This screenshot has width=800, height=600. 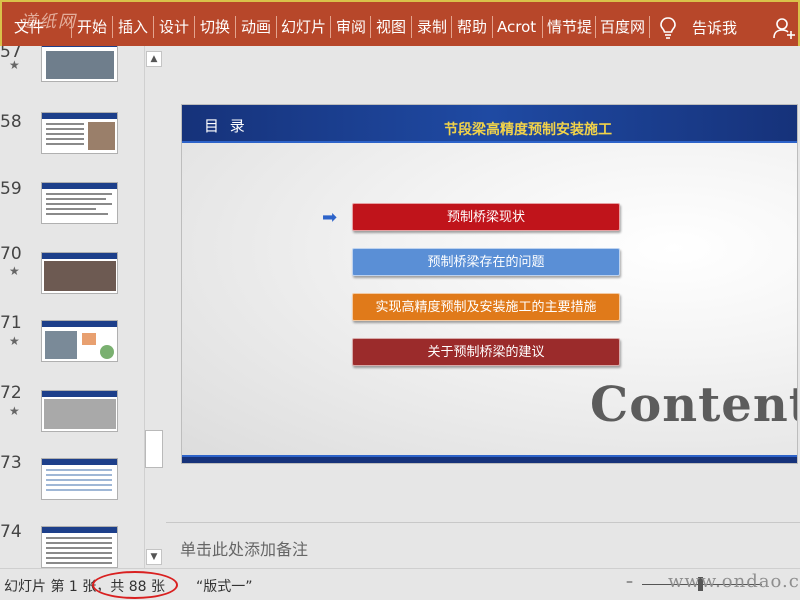 What do you see at coordinates (693, 405) in the screenshot?
I see `contents-heading: Contents` at bounding box center [693, 405].